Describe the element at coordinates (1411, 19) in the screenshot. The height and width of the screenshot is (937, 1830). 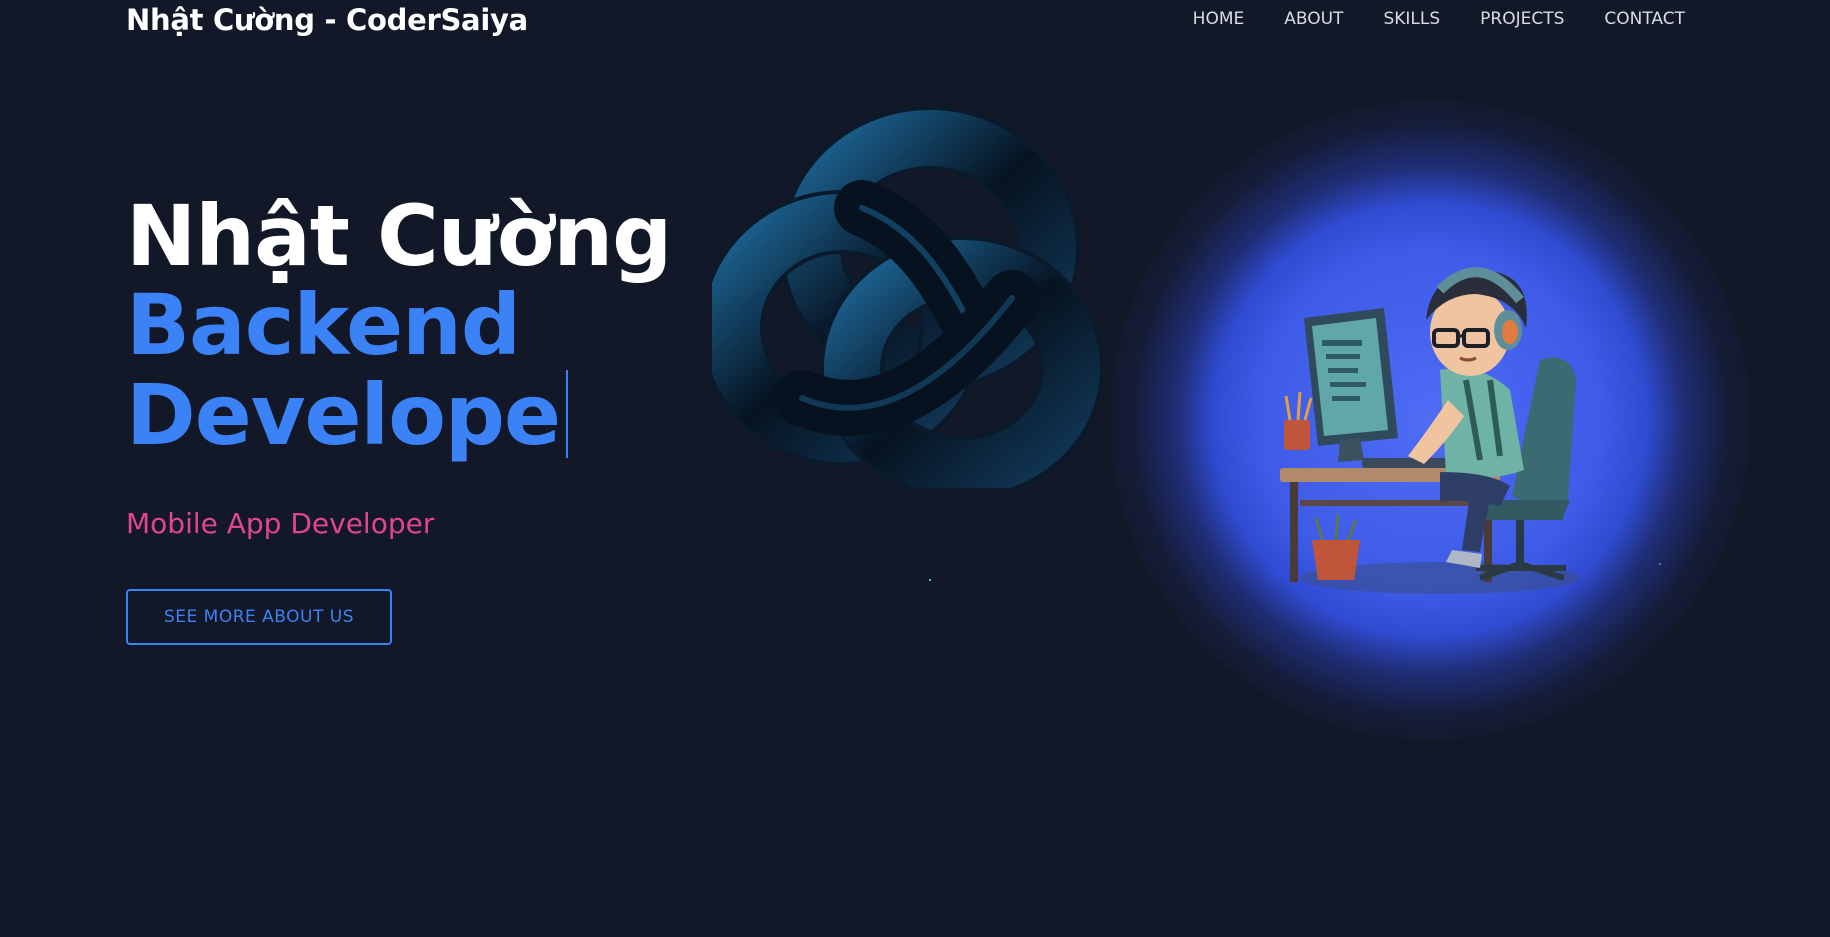
I see `nav-skills: SKILLS` at that location.